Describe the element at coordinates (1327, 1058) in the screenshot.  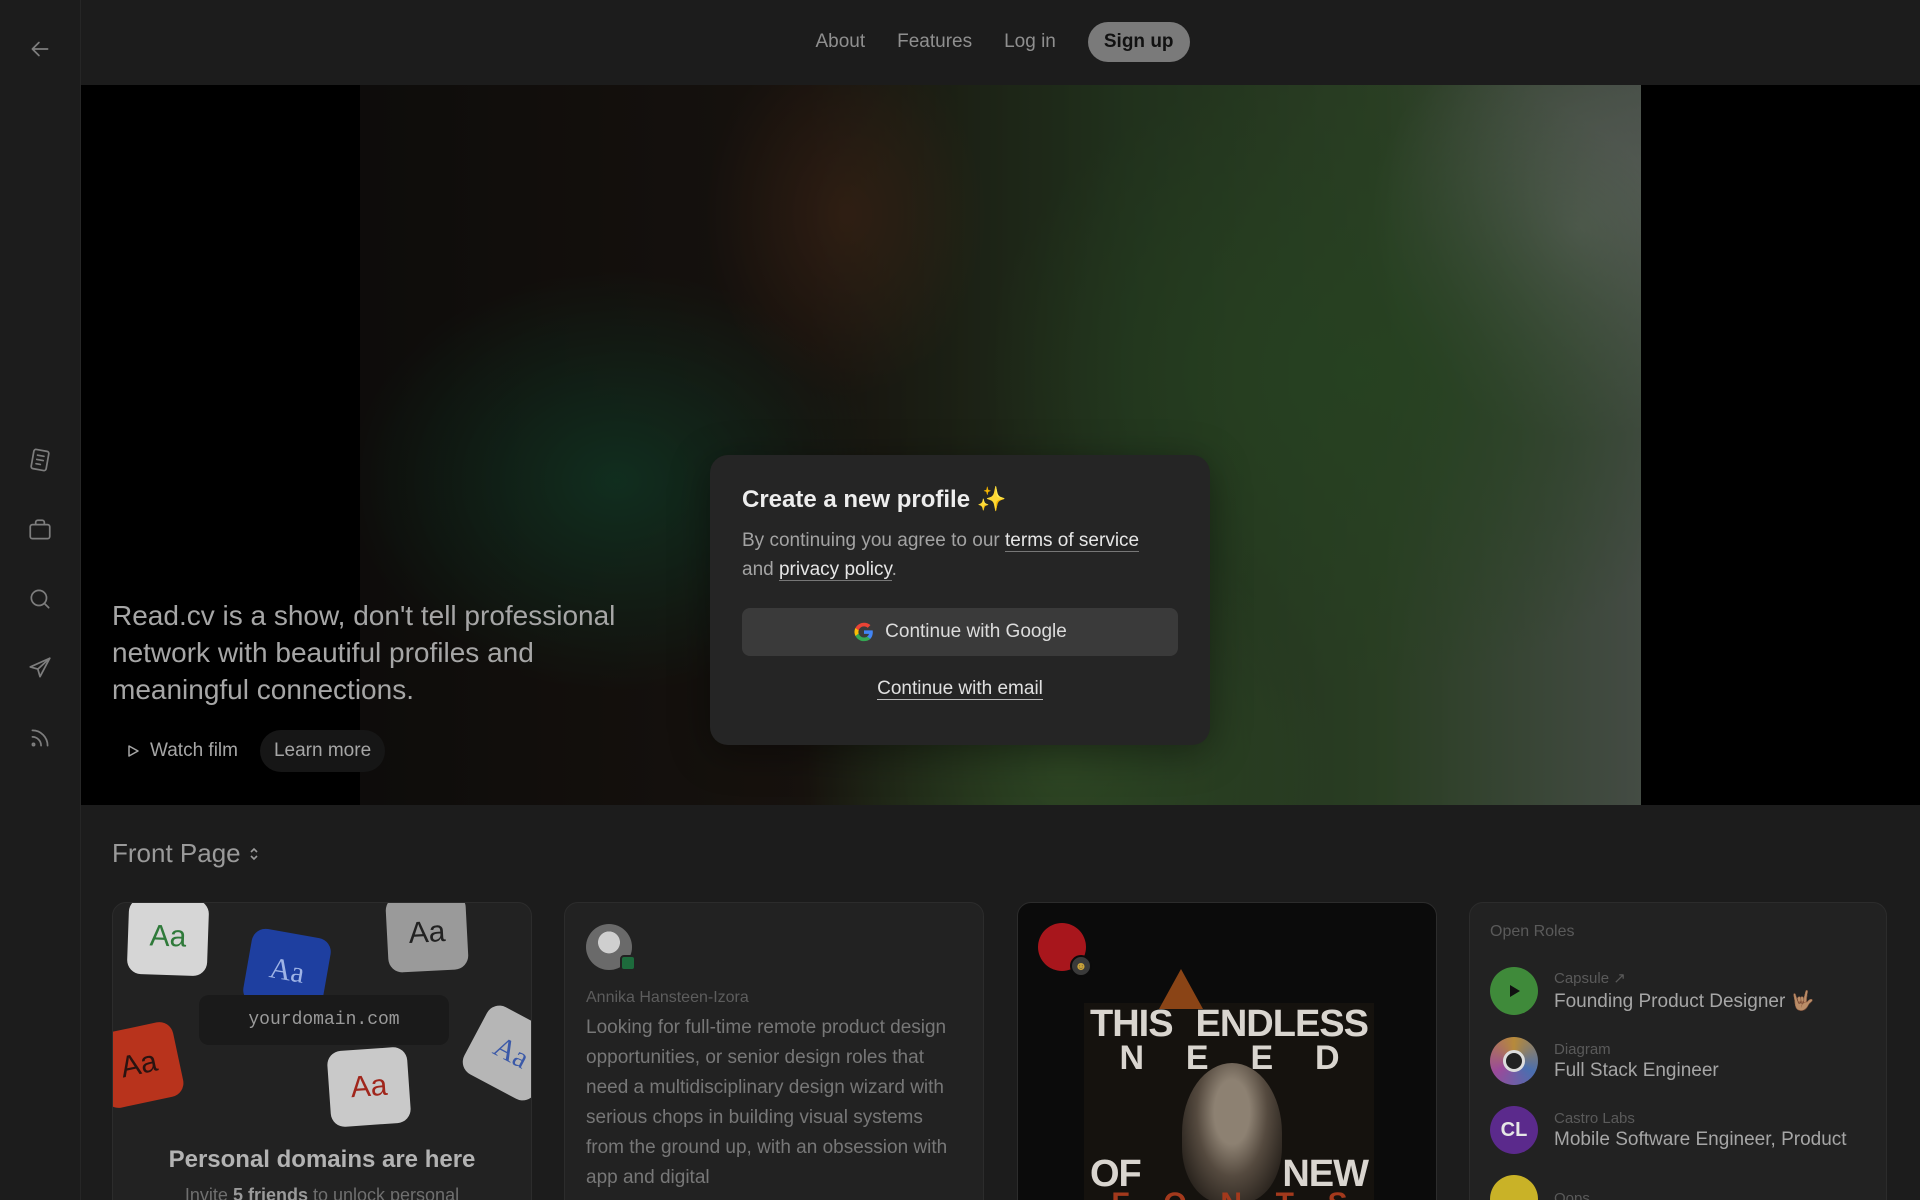
I see `poster-letter: D` at that location.